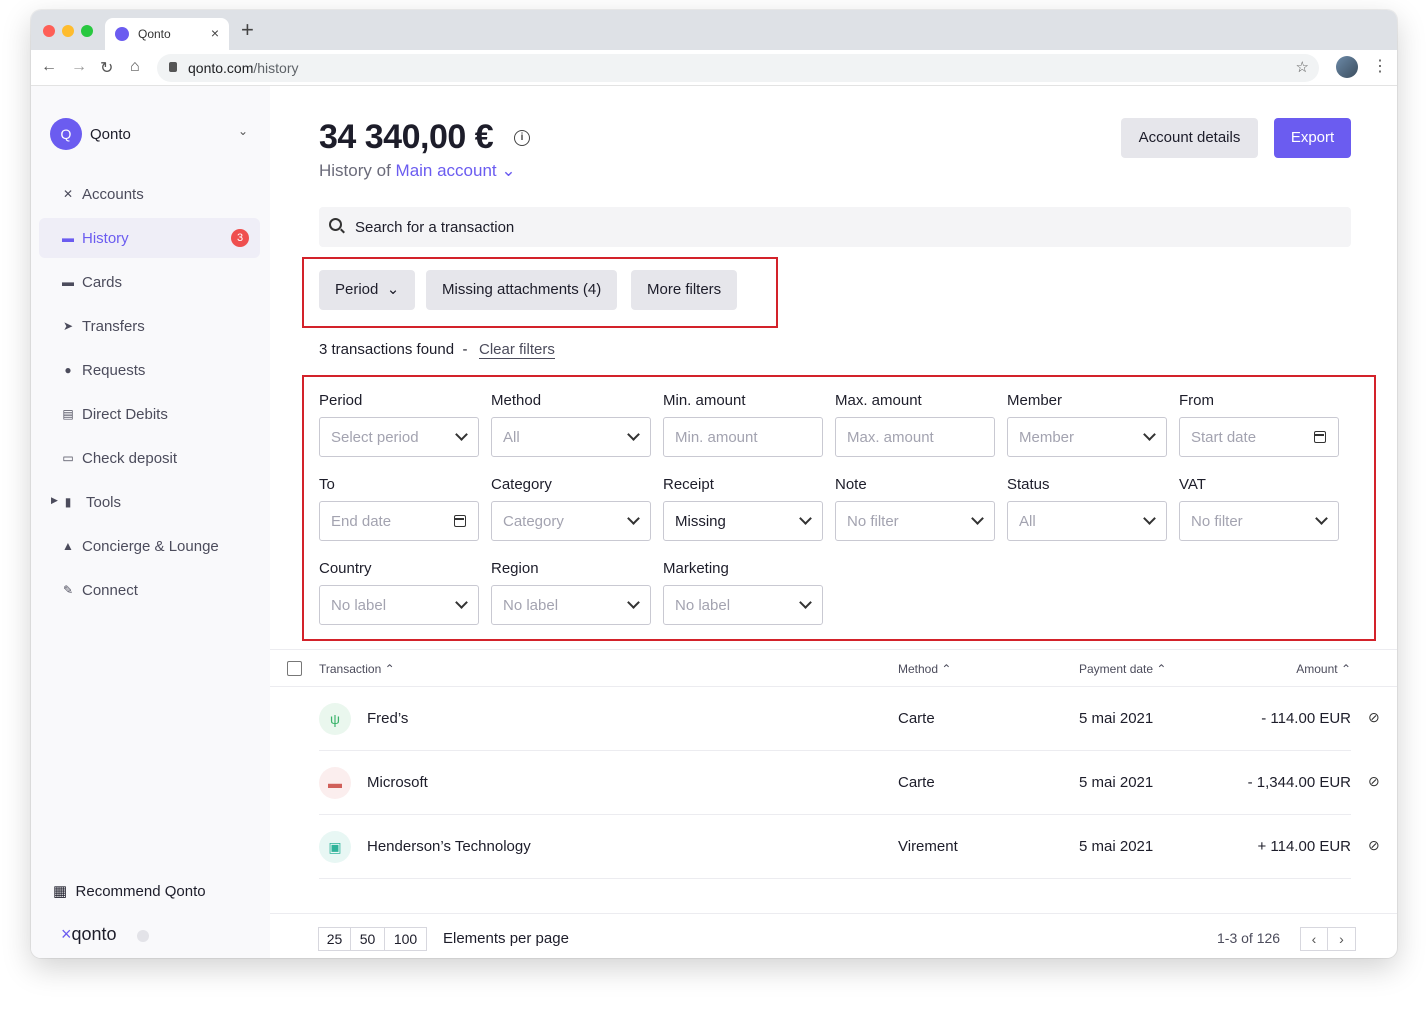 The width and height of the screenshot is (1428, 1010). What do you see at coordinates (335, 847) in the screenshot?
I see `transfer-in-icon: ▣` at bounding box center [335, 847].